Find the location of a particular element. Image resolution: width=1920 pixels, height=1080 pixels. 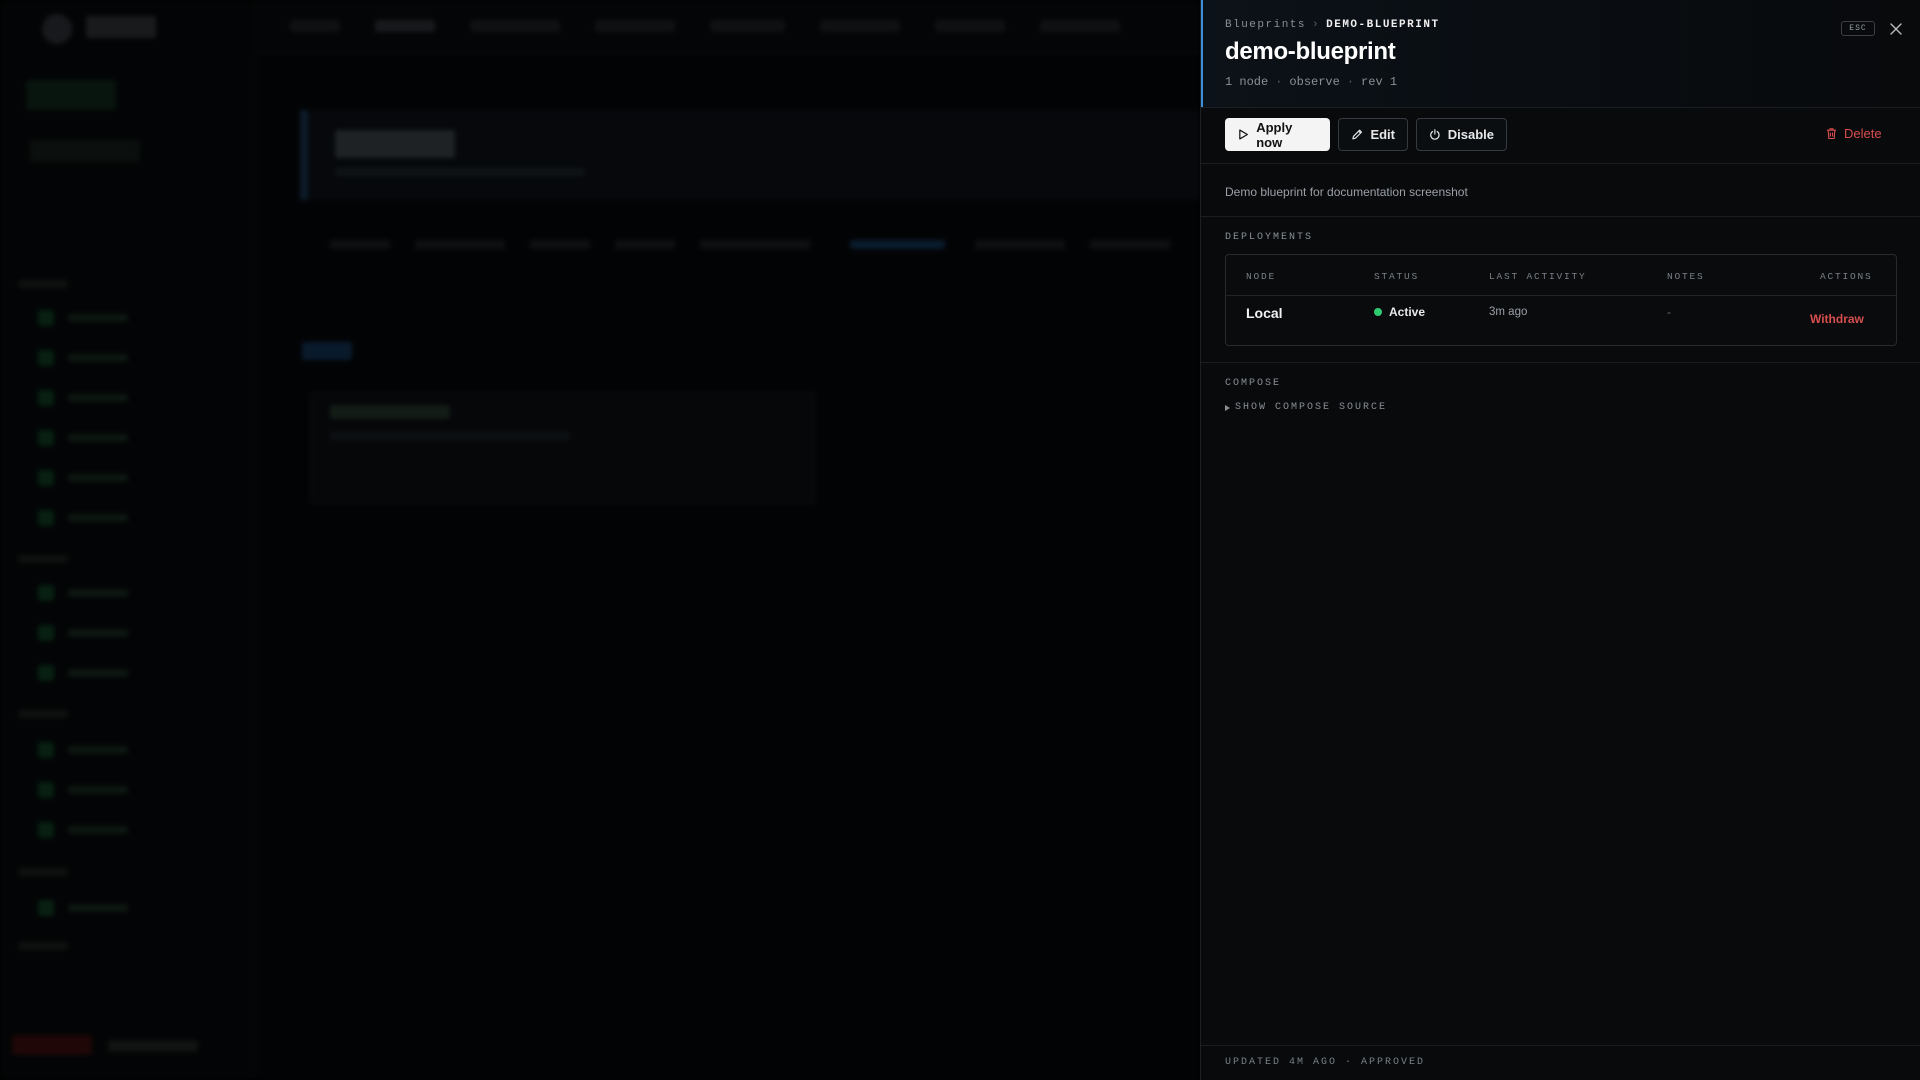

status-badge: Active is located at coordinates (1399, 312).